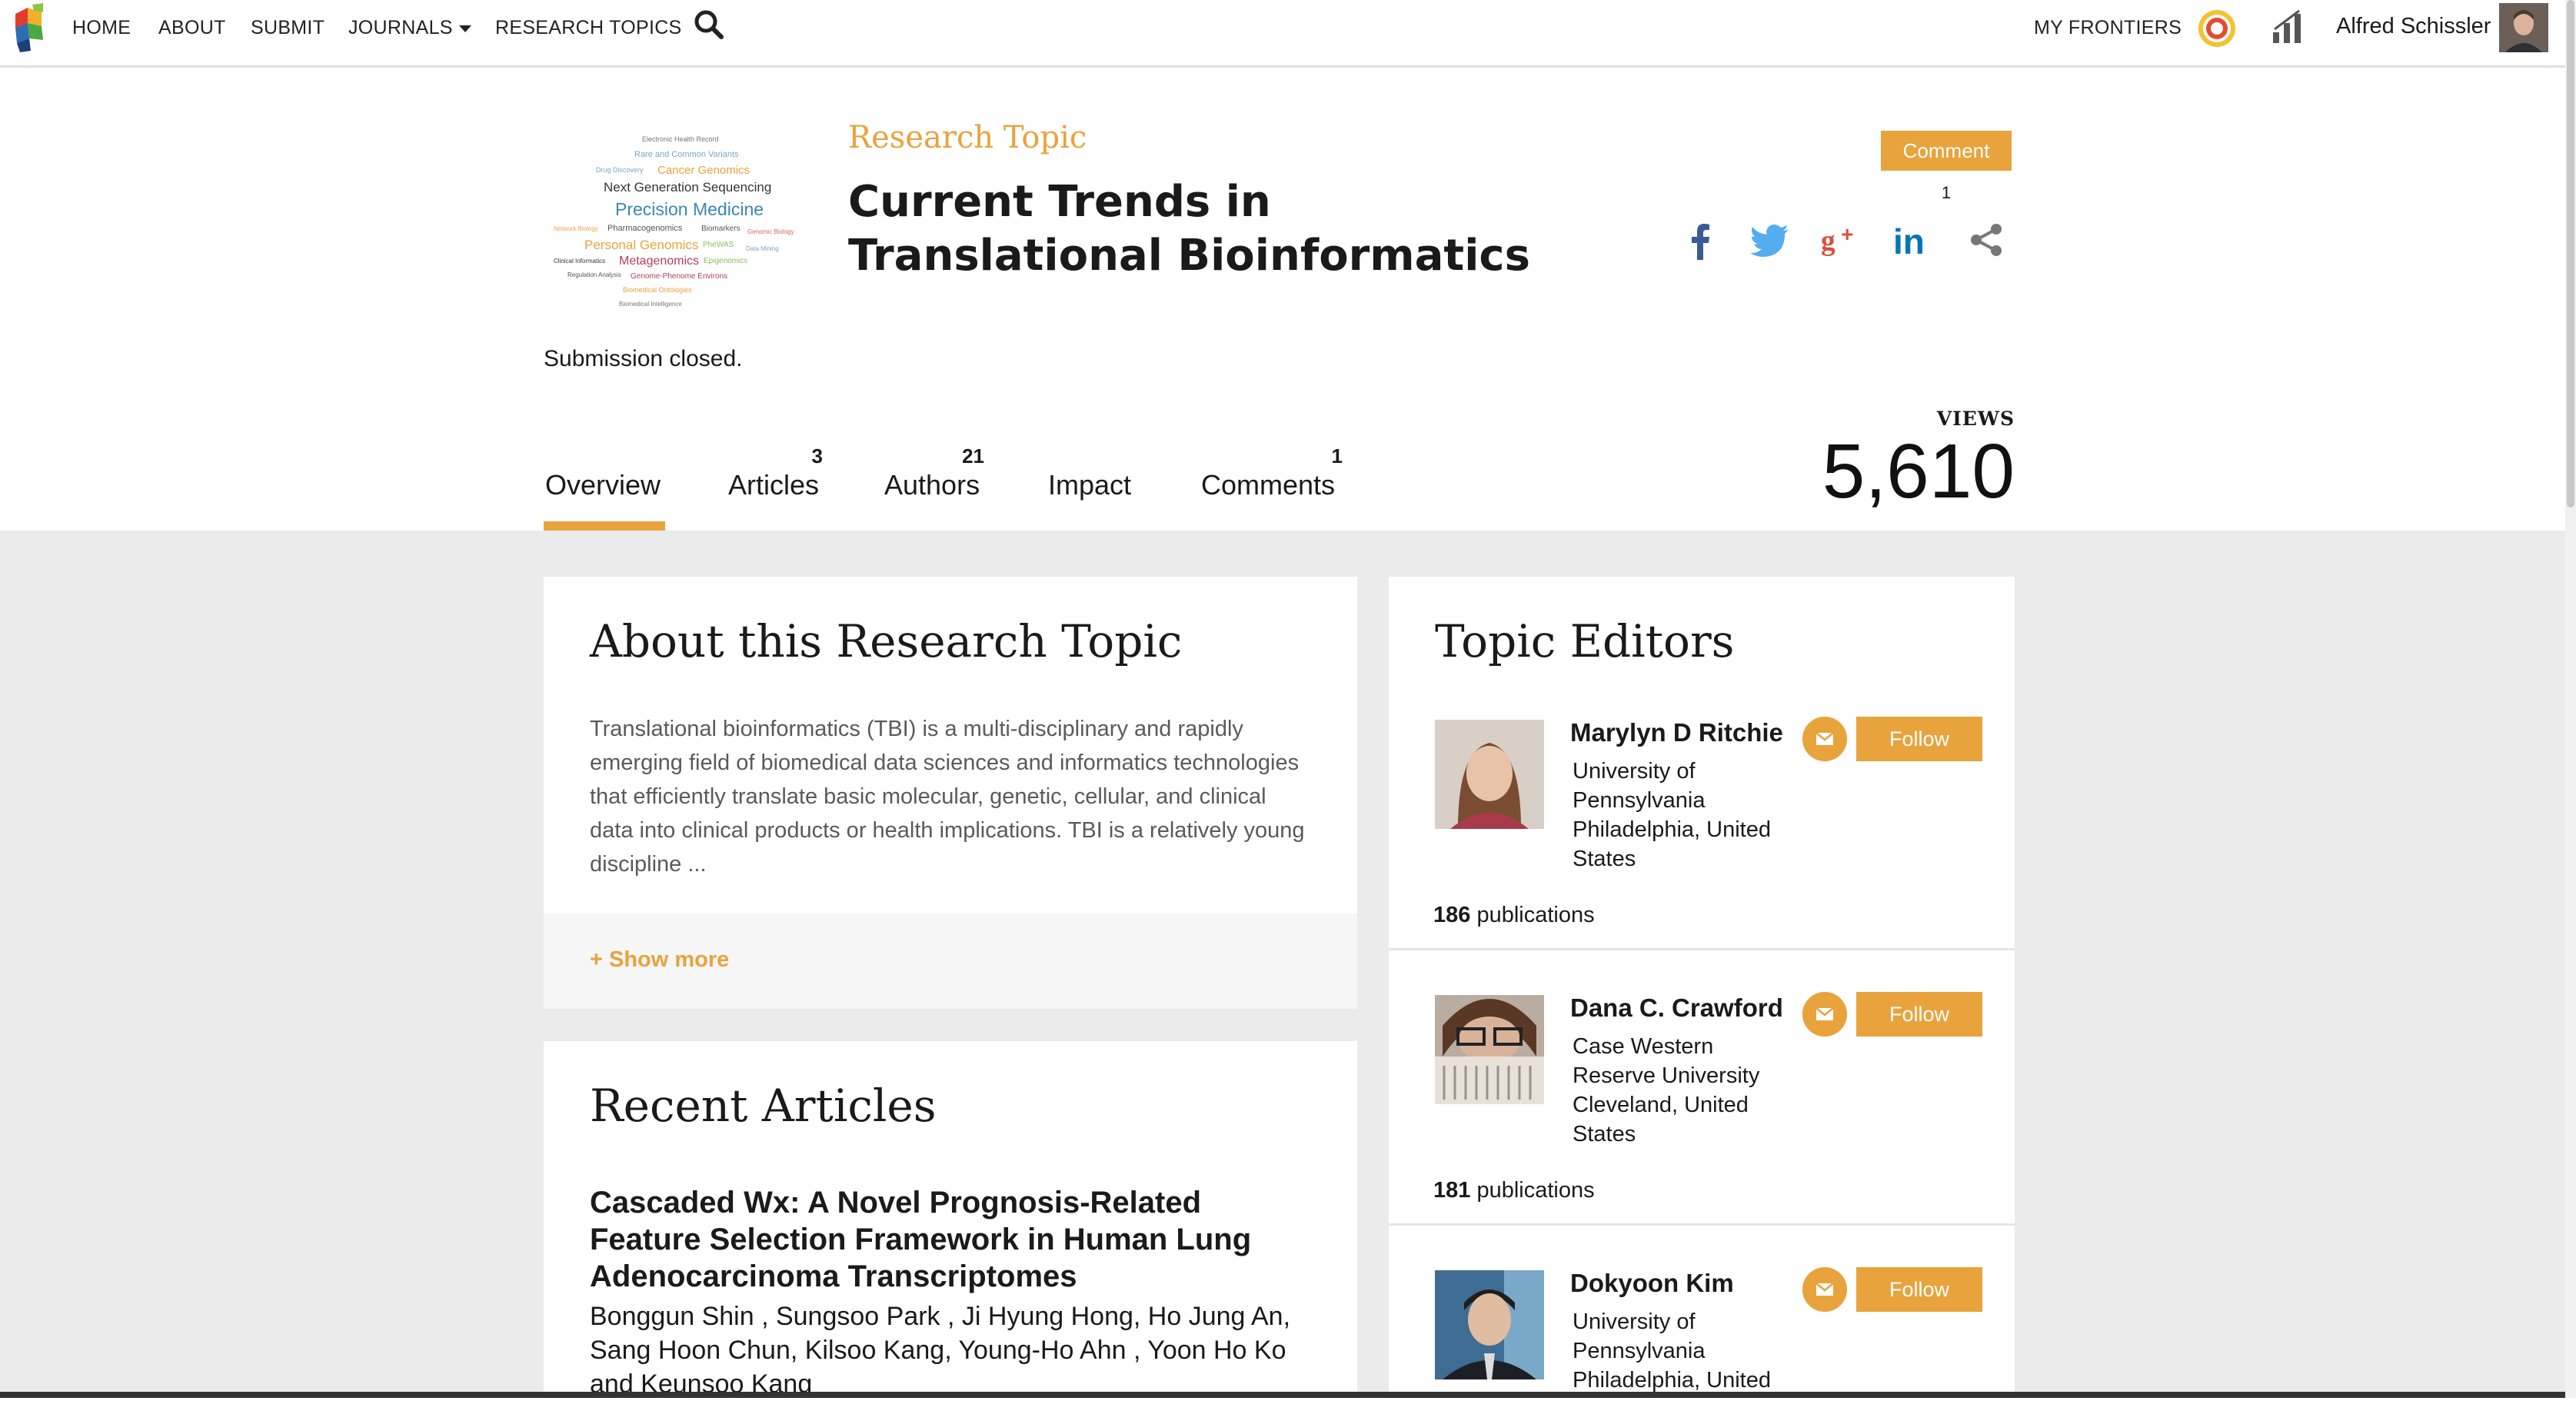 The height and width of the screenshot is (1401, 2576). I want to click on nav-submit: SUBMIT, so click(287, 28).